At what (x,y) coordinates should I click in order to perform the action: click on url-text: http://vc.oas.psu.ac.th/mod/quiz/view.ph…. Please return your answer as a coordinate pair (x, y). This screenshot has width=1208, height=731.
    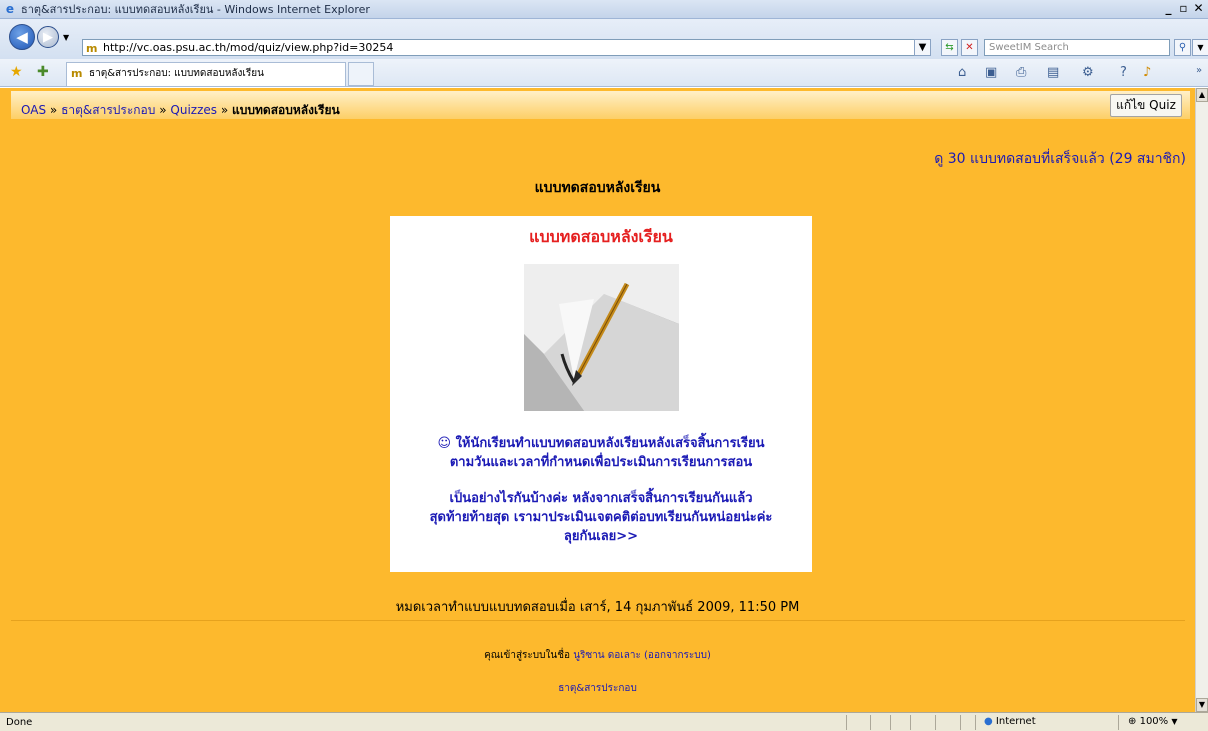
    Looking at the image, I should click on (248, 47).